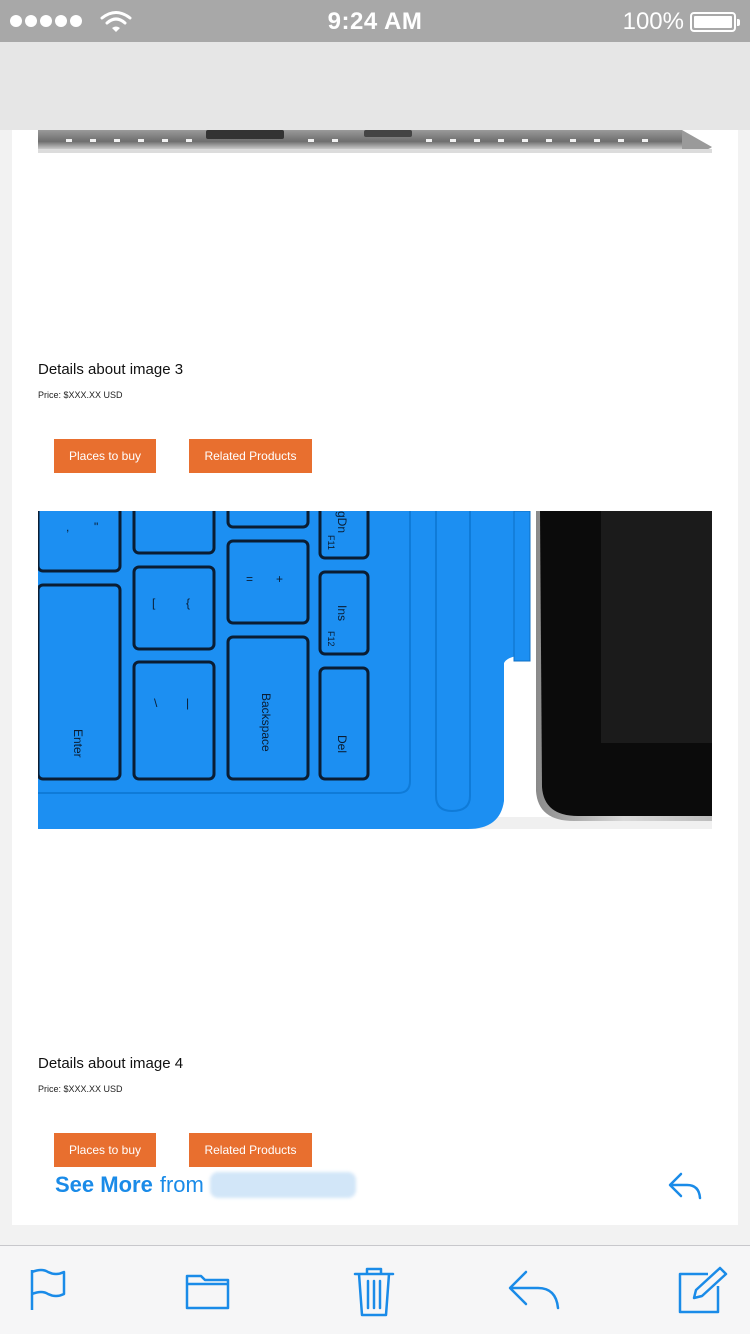 This screenshot has height=1334, width=750. I want to click on product-details-title: Details about image 3, so click(111, 369).